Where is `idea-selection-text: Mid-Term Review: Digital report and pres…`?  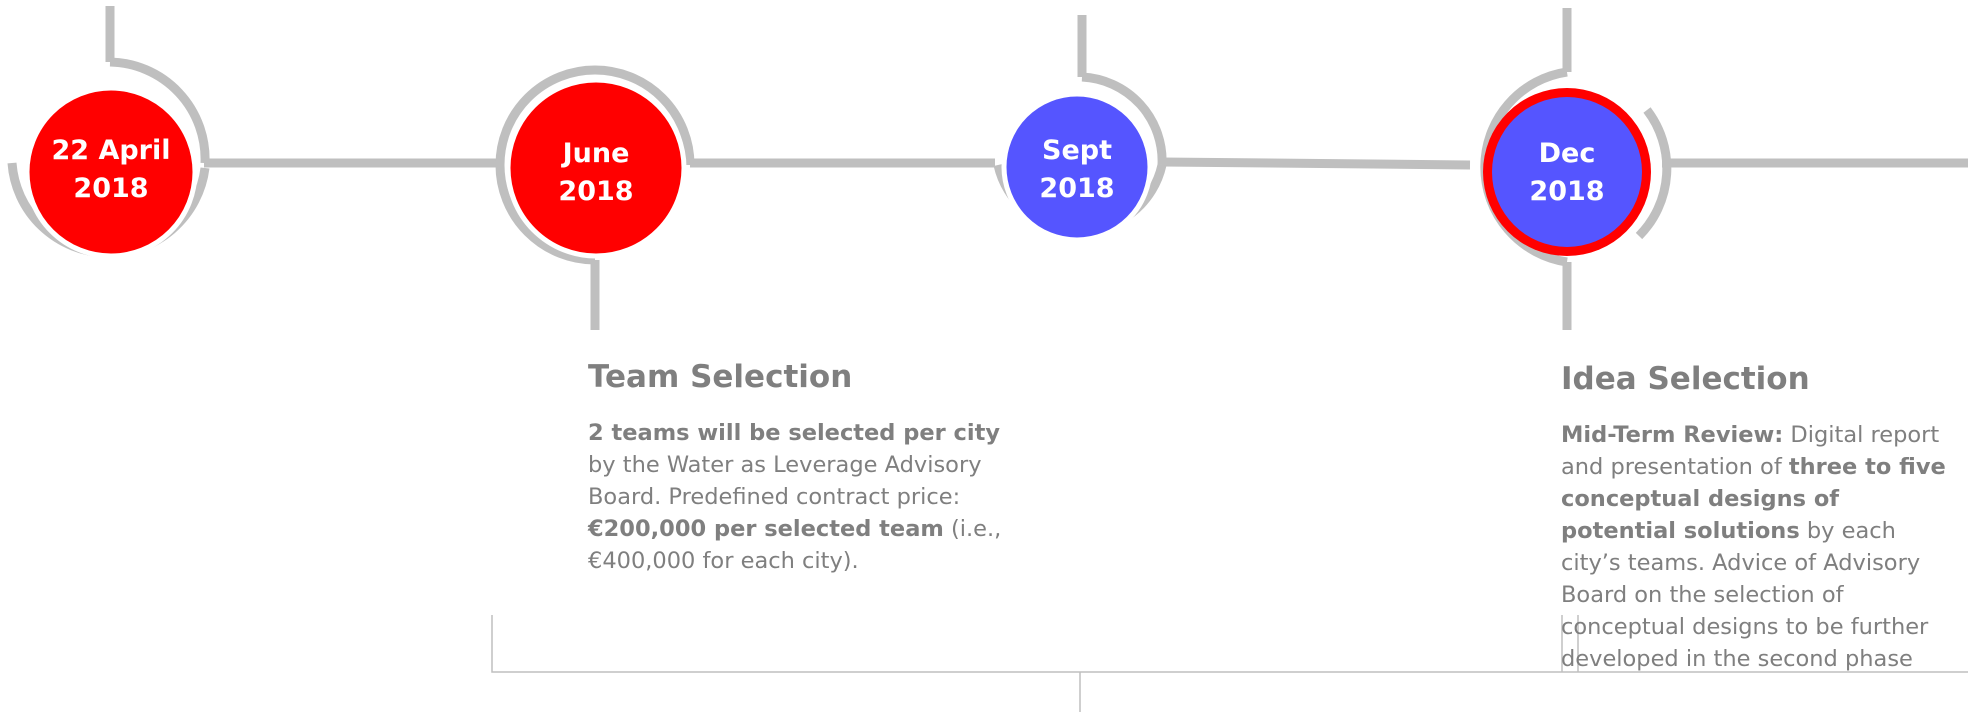 idea-selection-text: Mid-Term Review: Digital report and pres… is located at coordinates (1761, 547).